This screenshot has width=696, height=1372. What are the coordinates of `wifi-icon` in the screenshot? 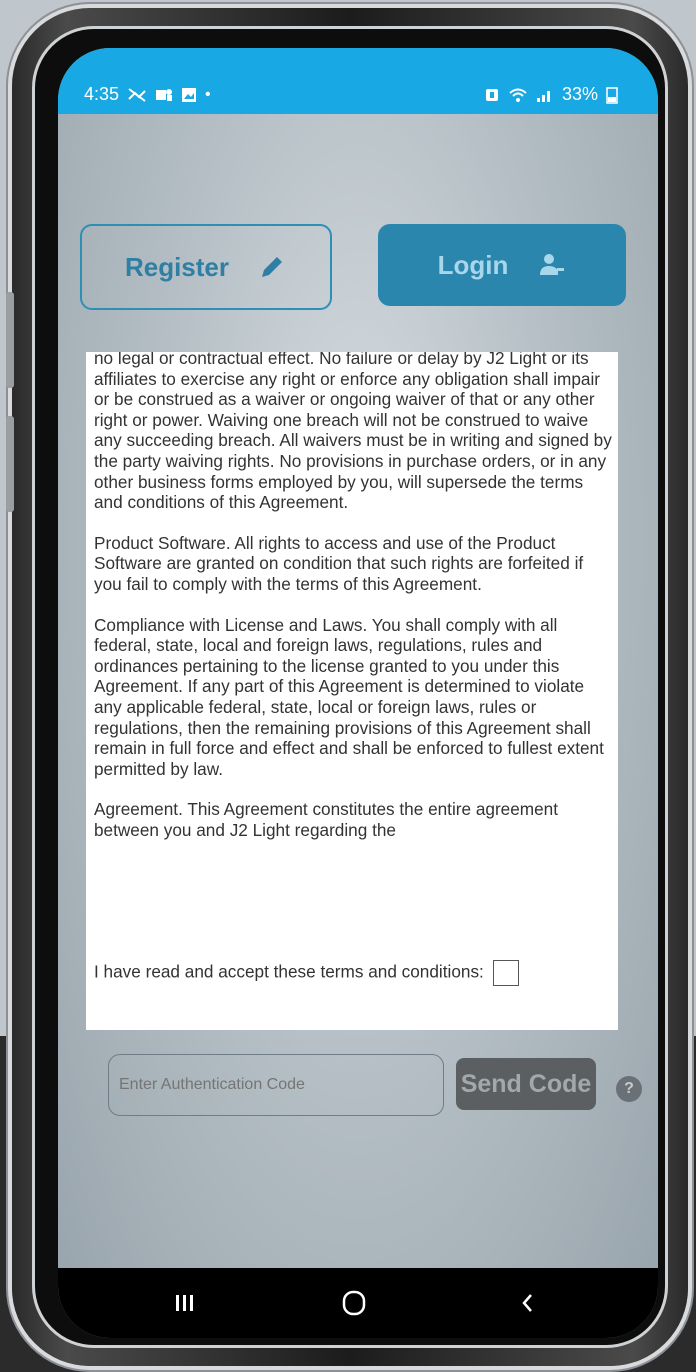 It's located at (518, 95).